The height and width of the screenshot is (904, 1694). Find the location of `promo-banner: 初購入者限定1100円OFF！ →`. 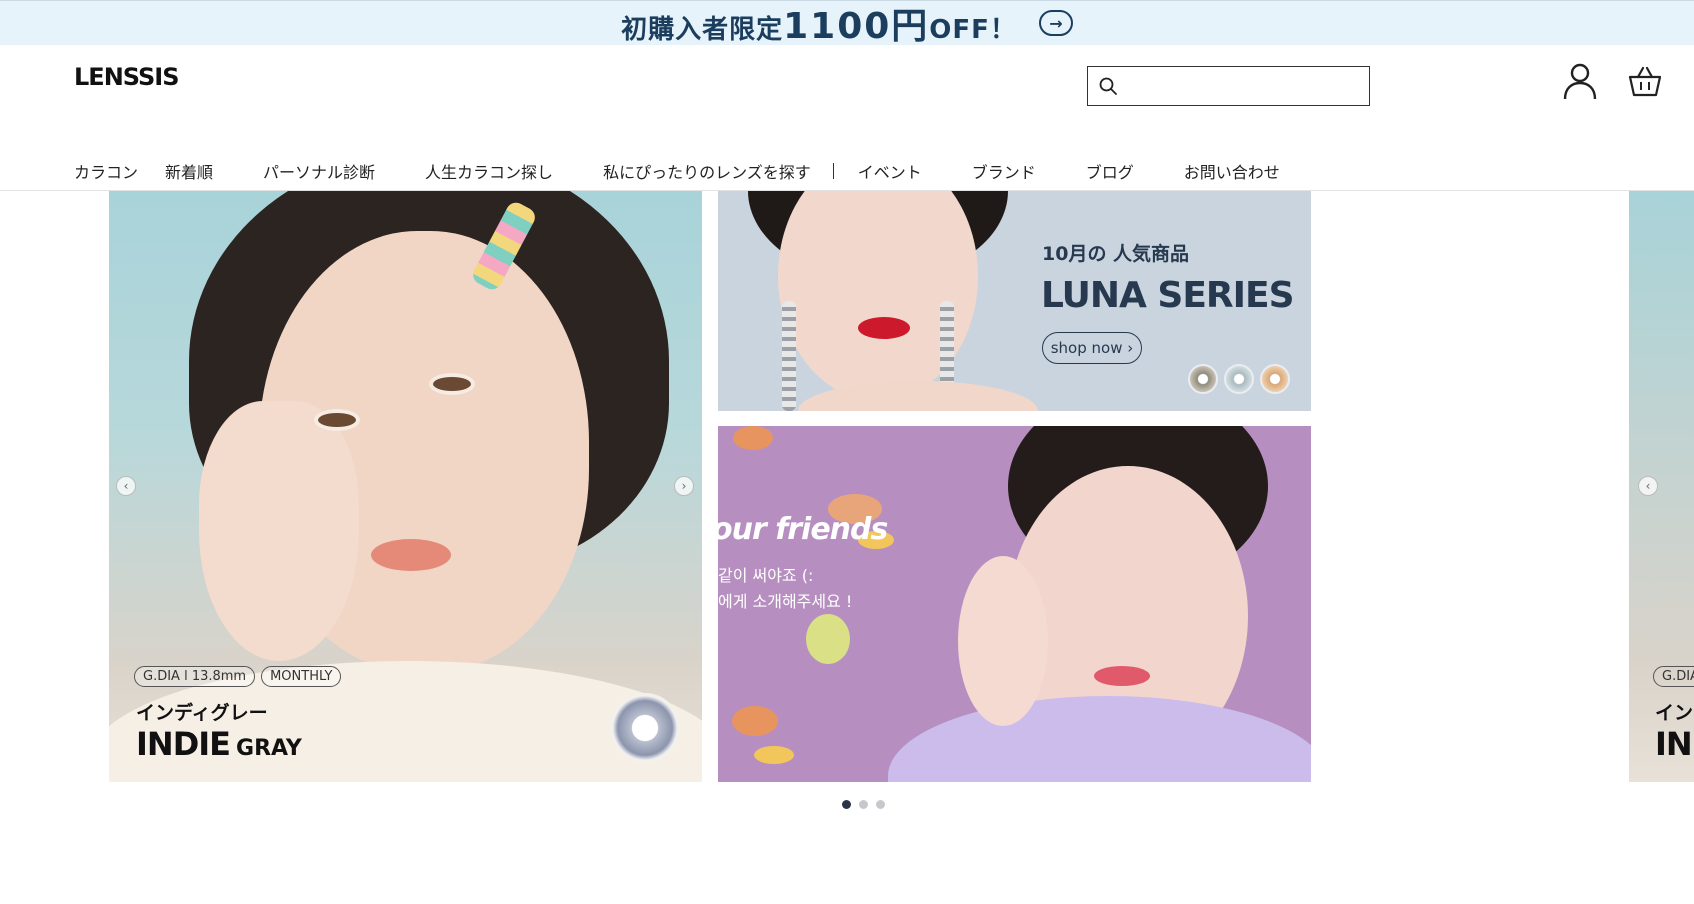

promo-banner: 初購入者限定1100円OFF！ → is located at coordinates (847, 23).